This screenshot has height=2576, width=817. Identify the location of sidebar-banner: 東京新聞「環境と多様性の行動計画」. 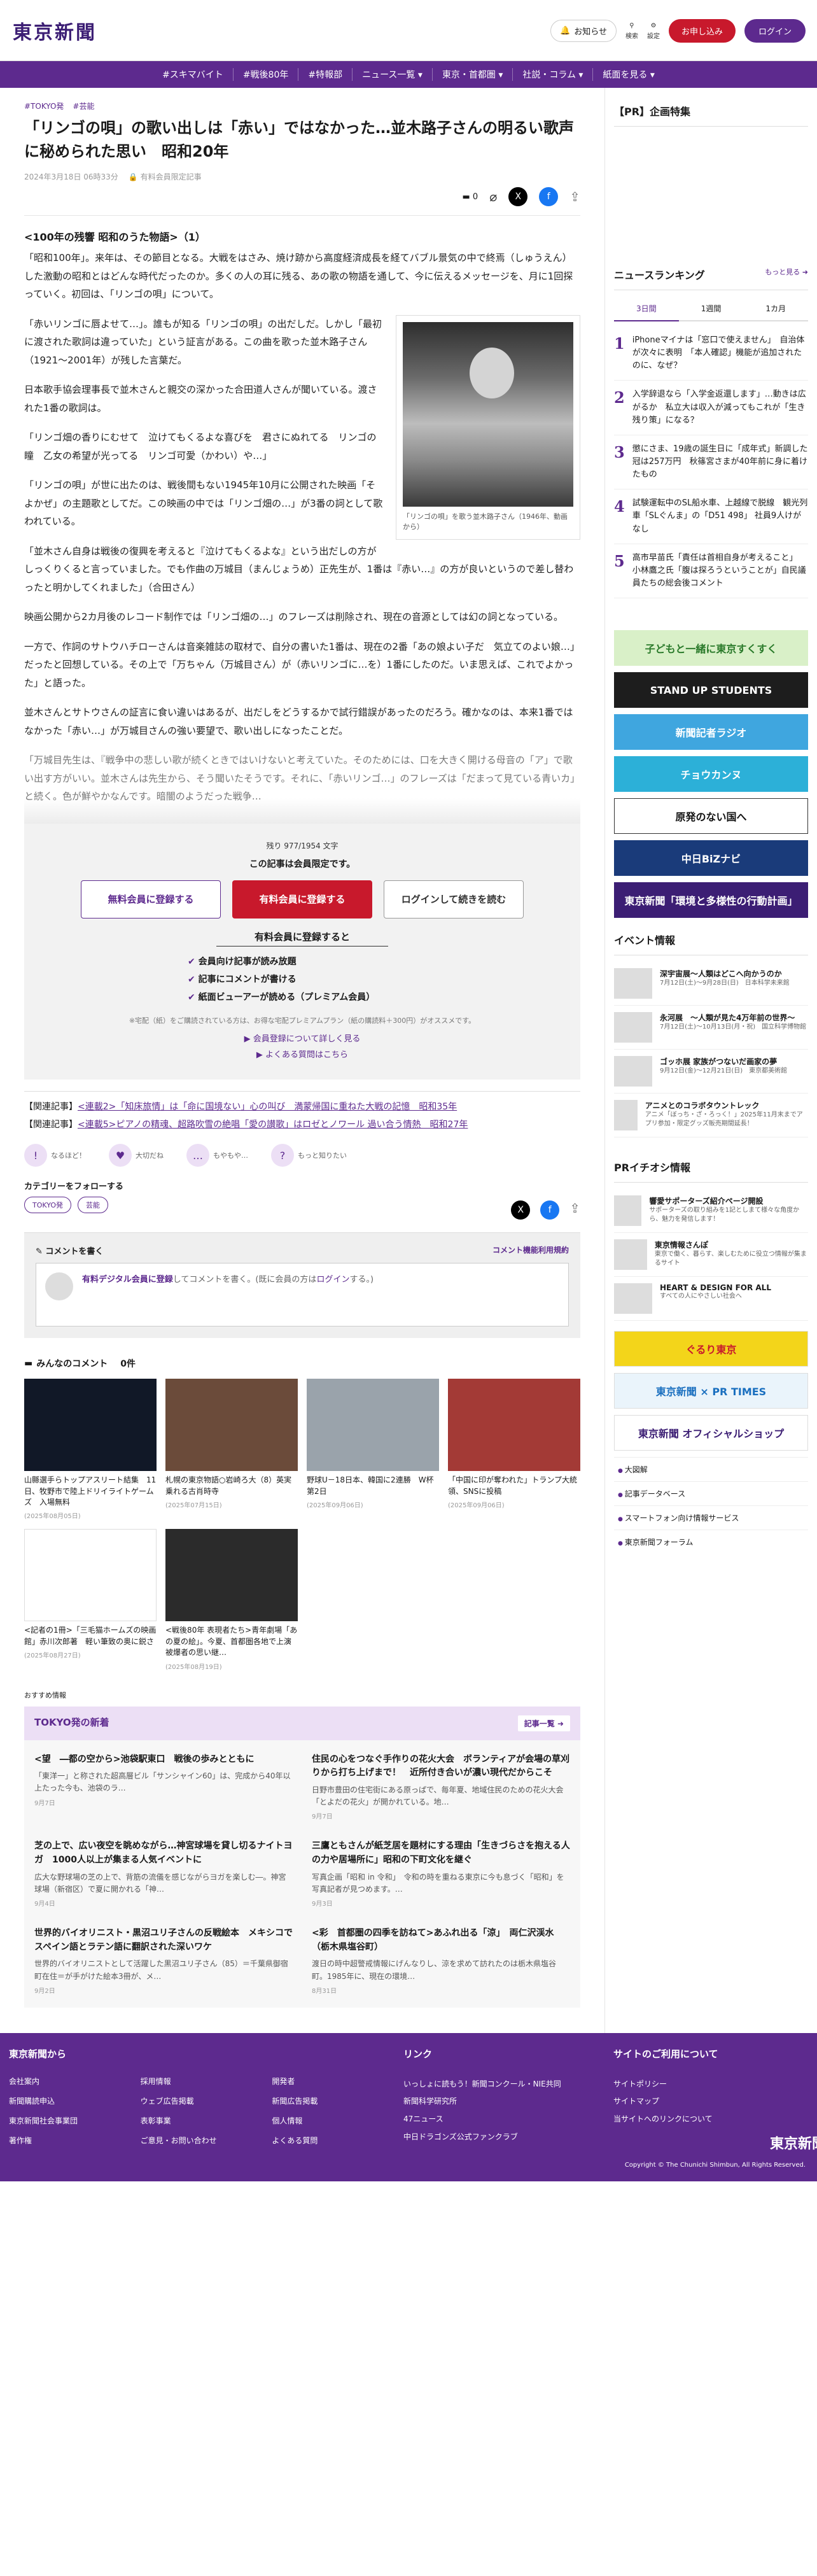
(711, 900).